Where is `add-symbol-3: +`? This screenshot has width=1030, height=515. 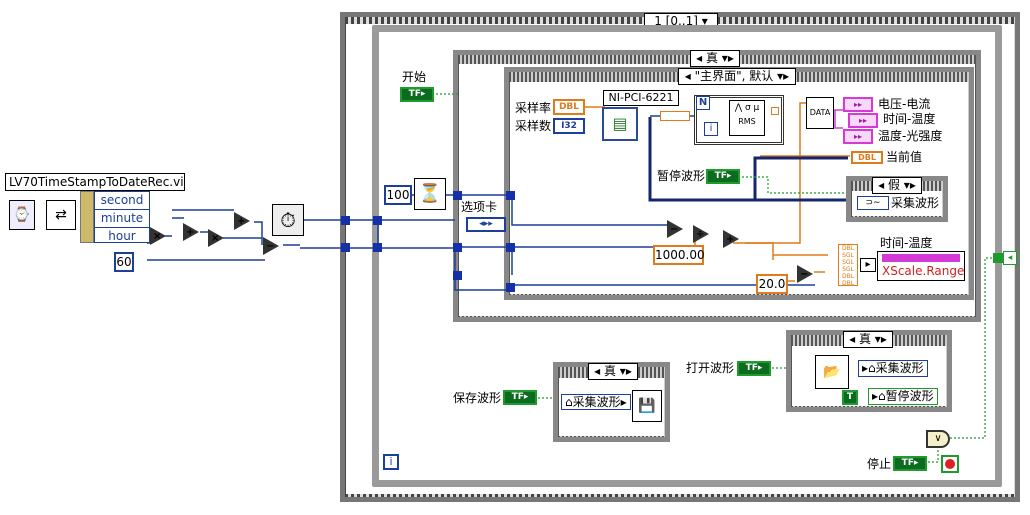
add-symbol-3: + is located at coordinates (730, 239).